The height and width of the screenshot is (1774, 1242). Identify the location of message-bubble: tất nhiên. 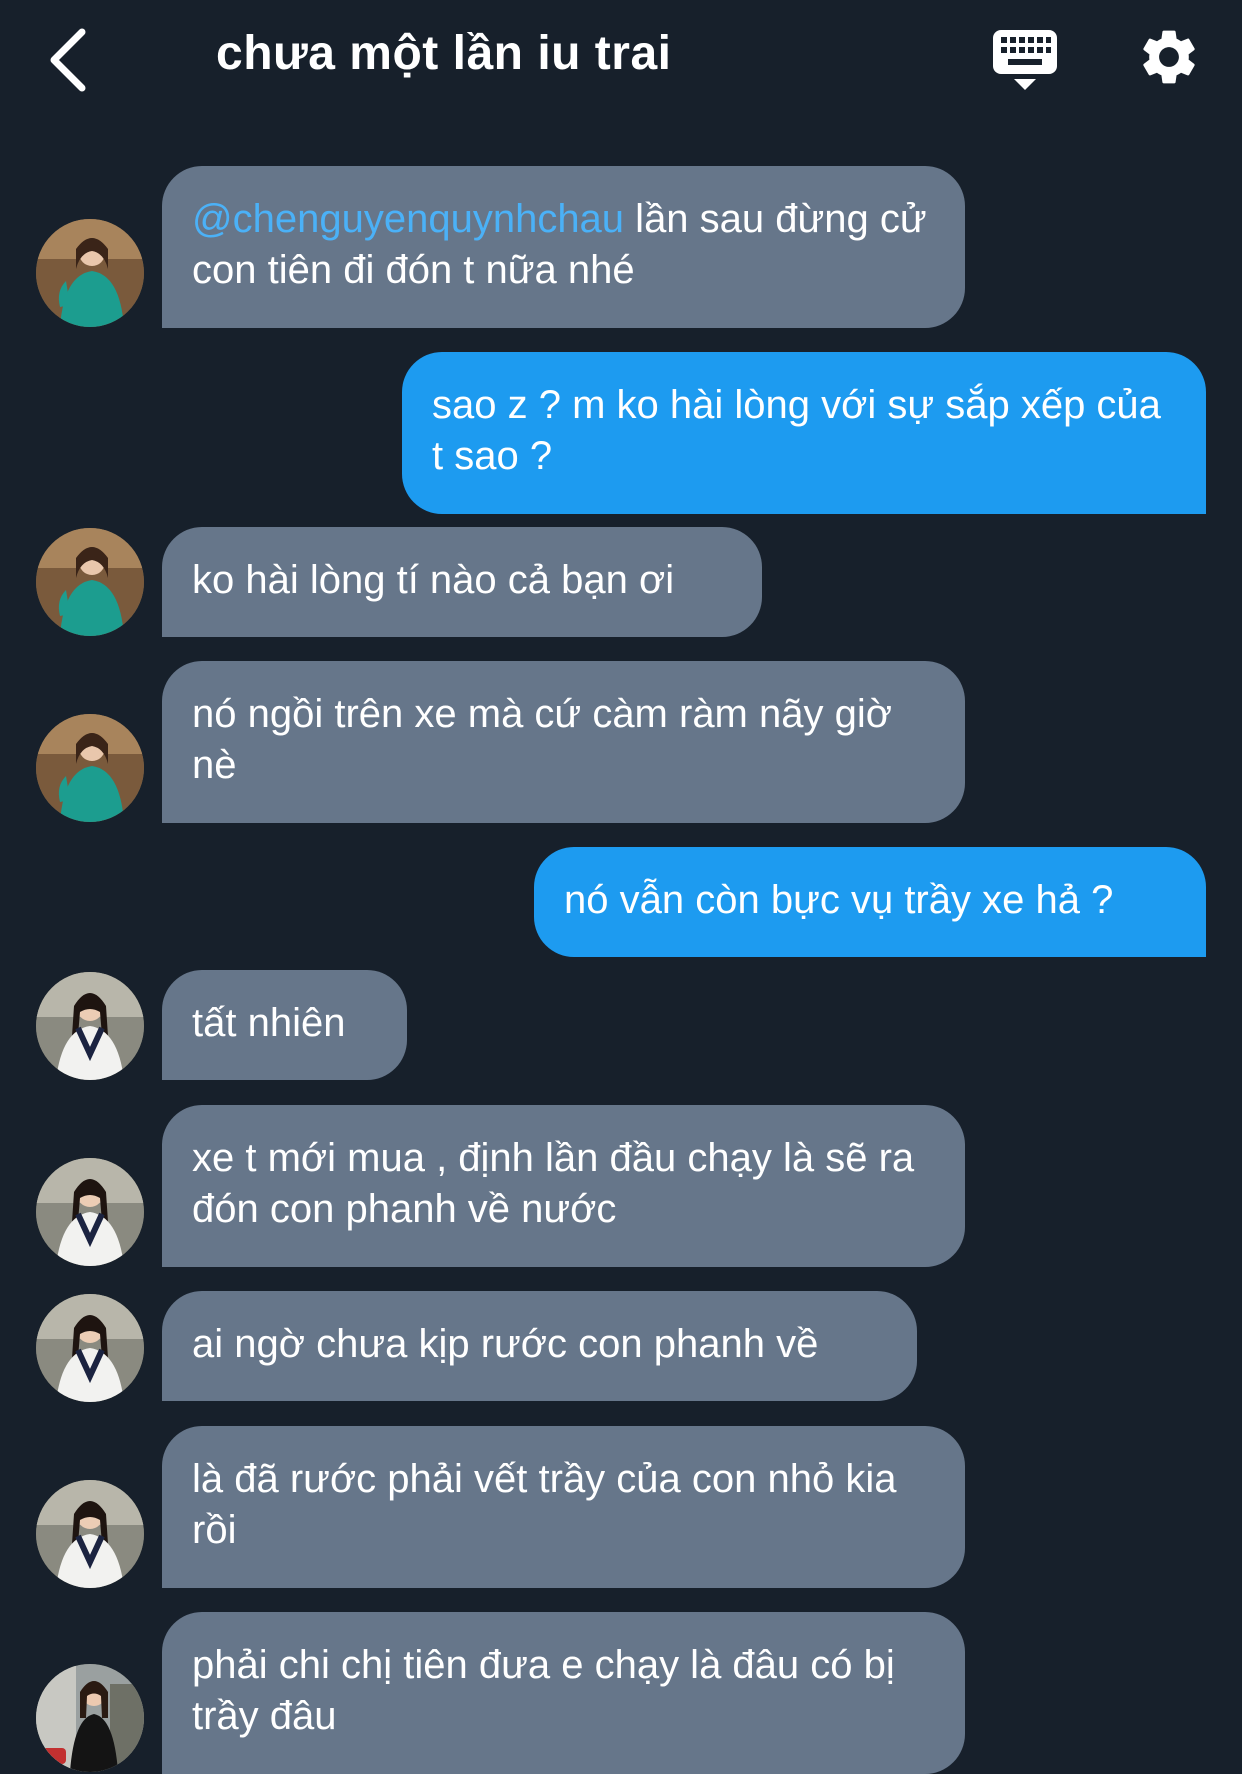
(284, 1025).